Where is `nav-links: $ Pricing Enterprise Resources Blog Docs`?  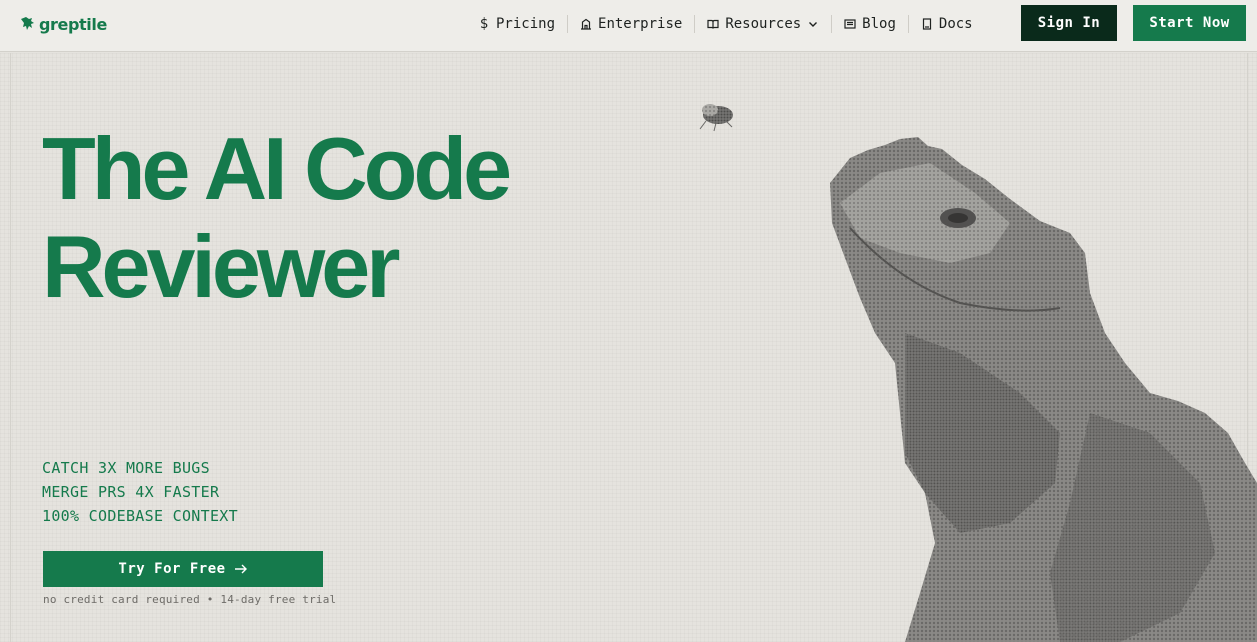 nav-links: $ Pricing Enterprise Resources Blog Docs is located at coordinates (725, 24).